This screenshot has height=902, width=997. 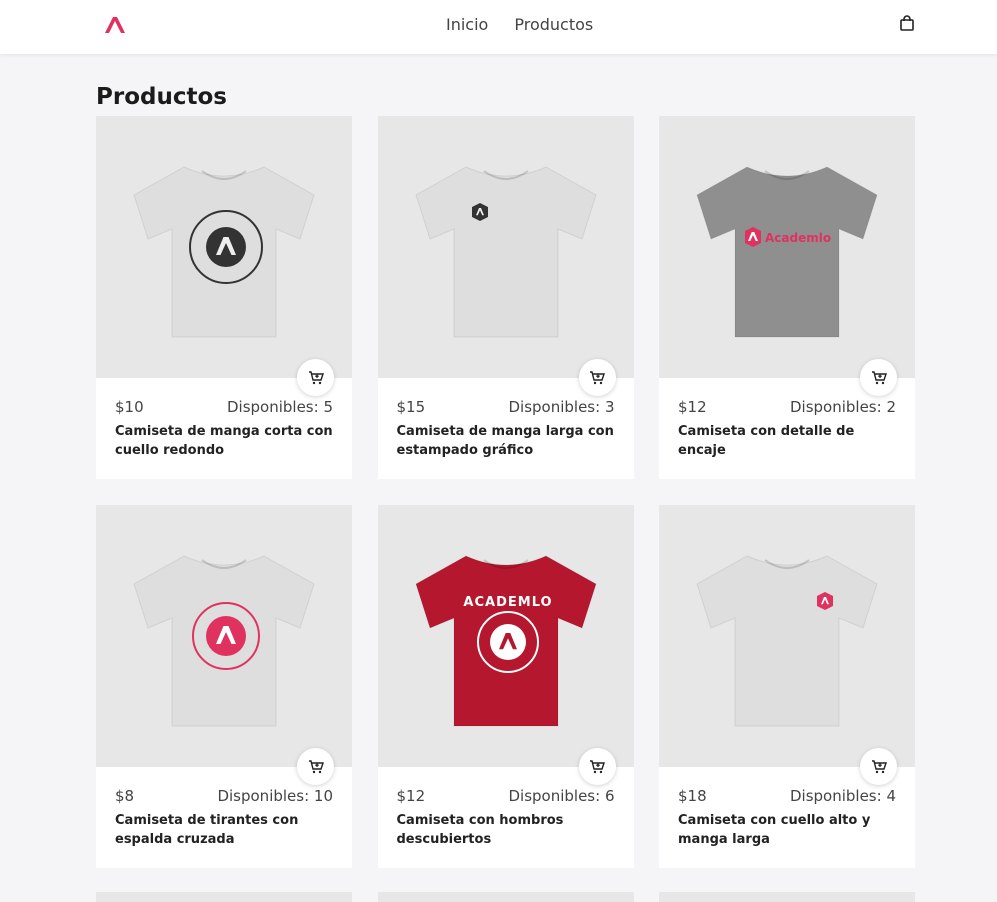 I want to click on print-text: ACADEMLO, so click(x=507, y=602).